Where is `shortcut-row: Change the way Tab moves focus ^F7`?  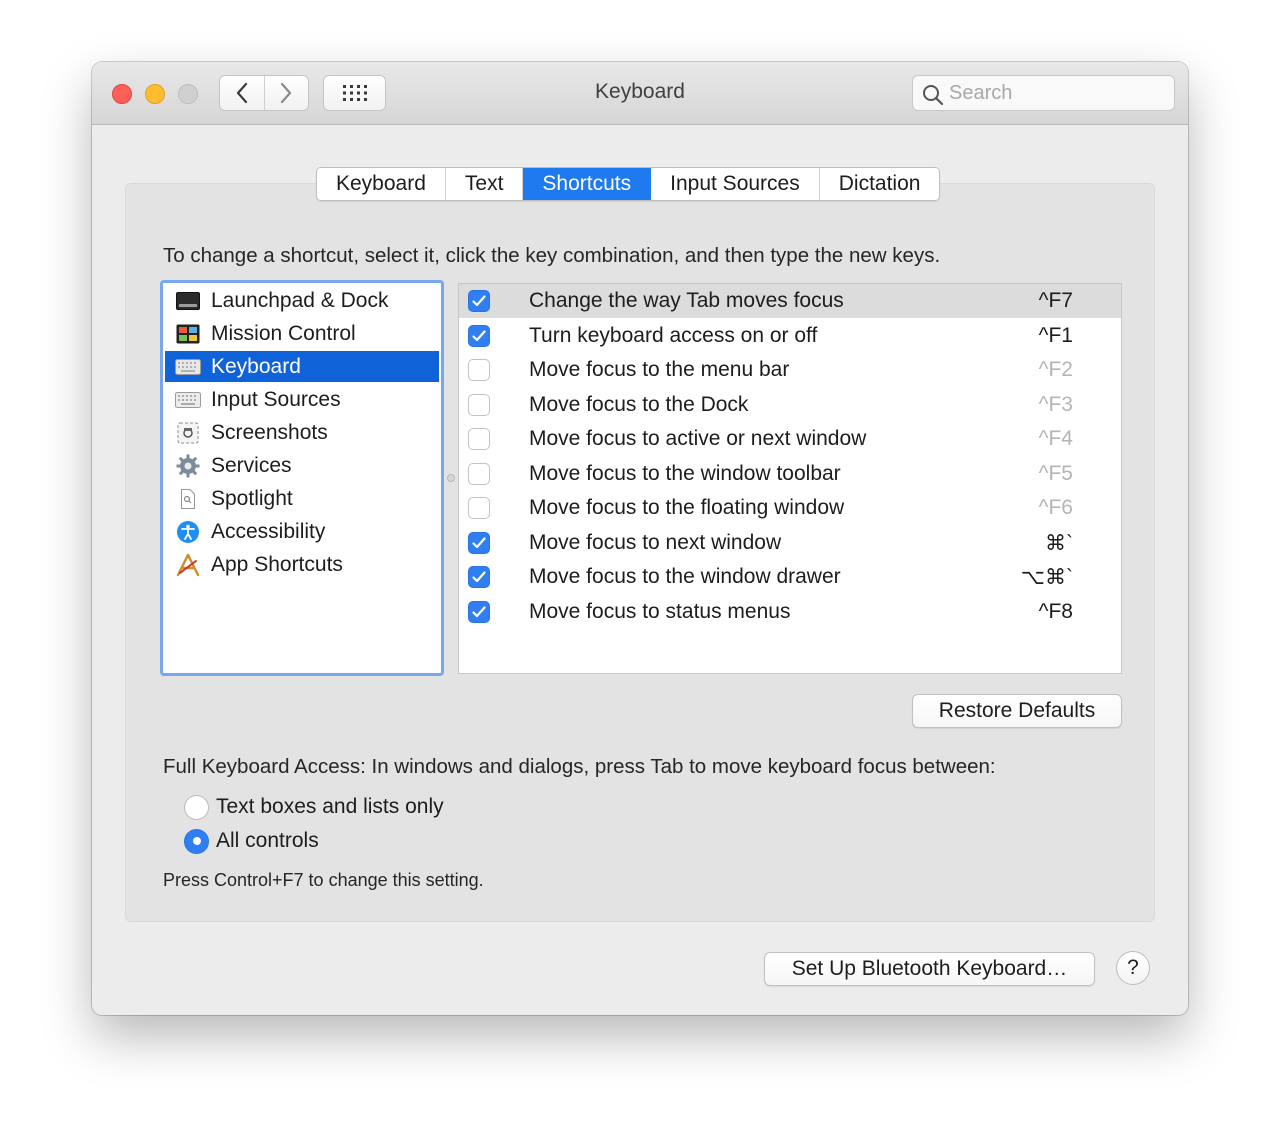
shortcut-row: Change the way Tab moves focus ^F7 is located at coordinates (790, 301).